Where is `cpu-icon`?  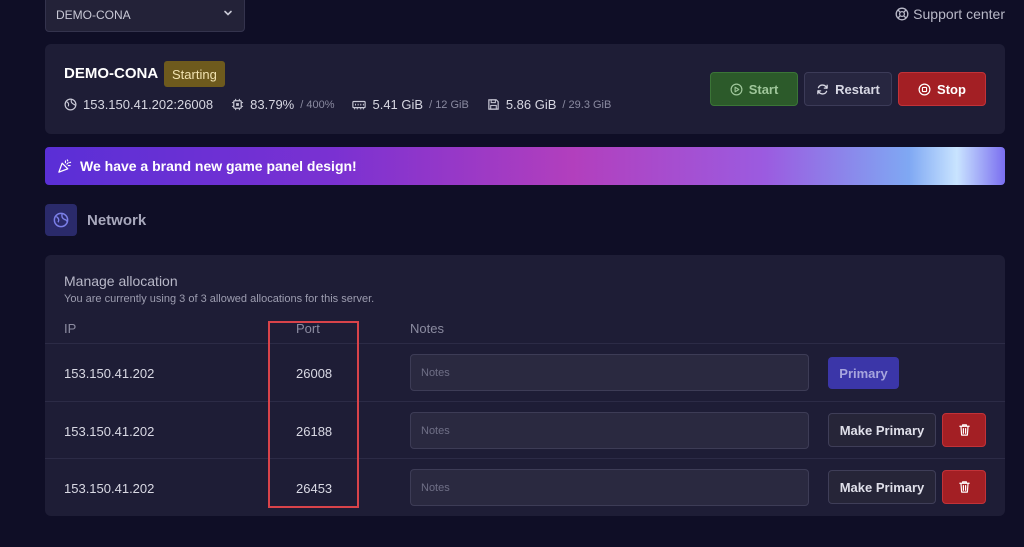 cpu-icon is located at coordinates (237, 104).